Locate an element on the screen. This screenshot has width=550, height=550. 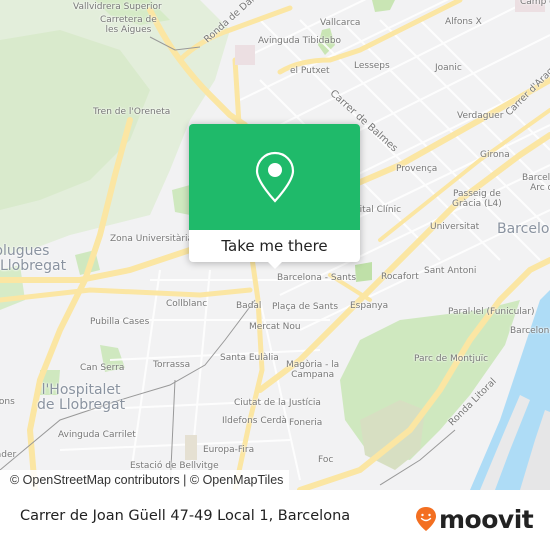
map-label-tren-oreneta: Tren de l'Oreneta is located at coordinates (132, 112).